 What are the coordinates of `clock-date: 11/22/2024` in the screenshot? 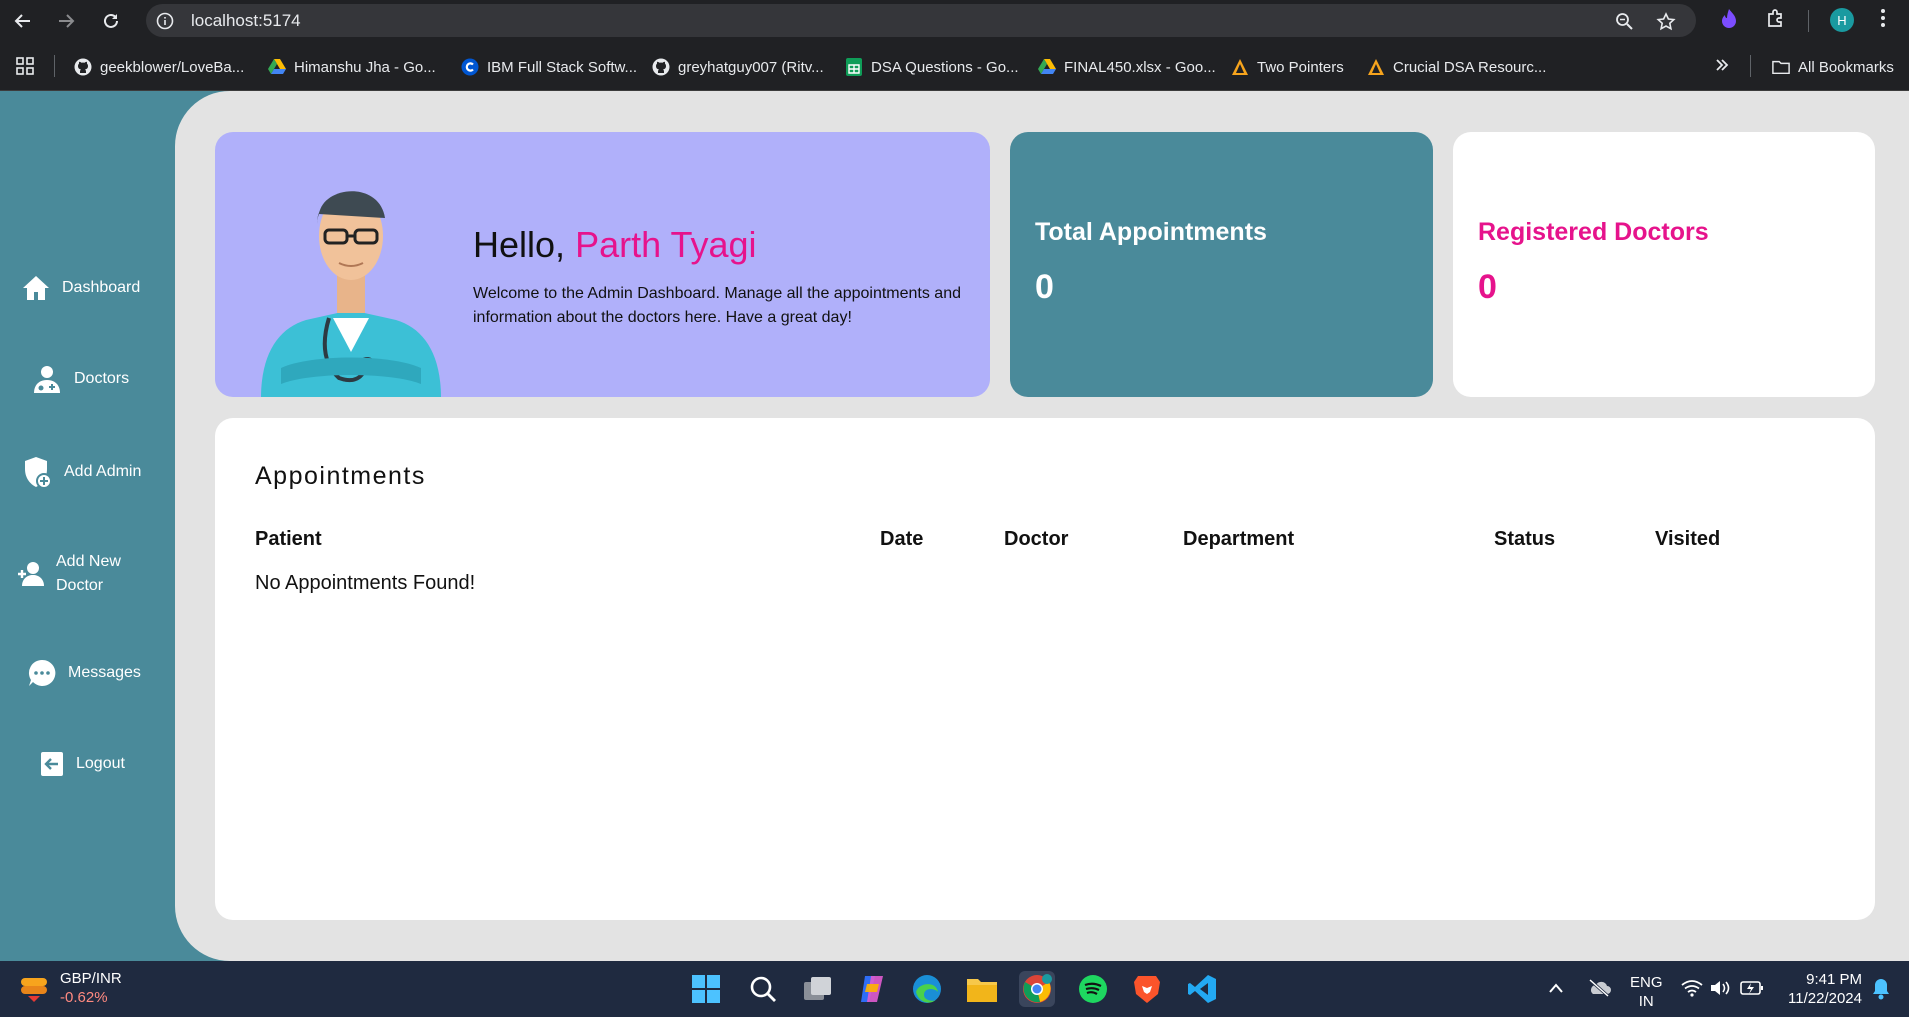 It's located at (1825, 998).